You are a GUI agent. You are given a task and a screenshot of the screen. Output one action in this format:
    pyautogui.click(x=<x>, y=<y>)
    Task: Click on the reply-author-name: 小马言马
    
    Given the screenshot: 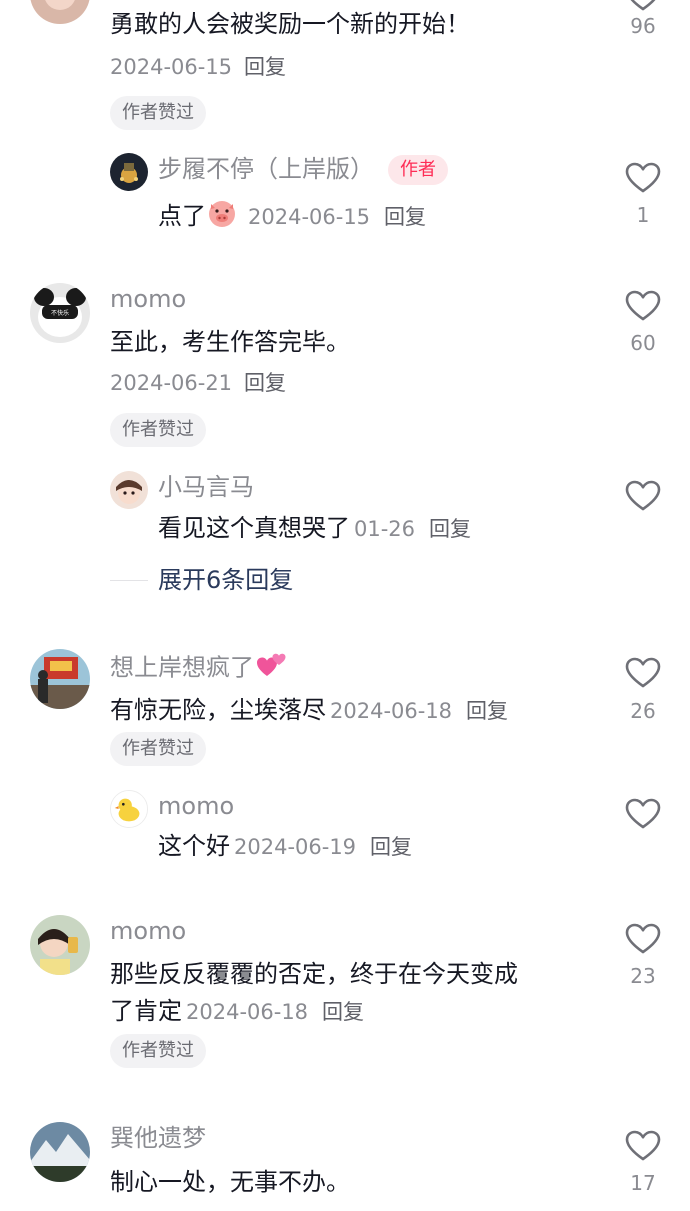 What is the action you would take?
    pyautogui.click(x=206, y=487)
    